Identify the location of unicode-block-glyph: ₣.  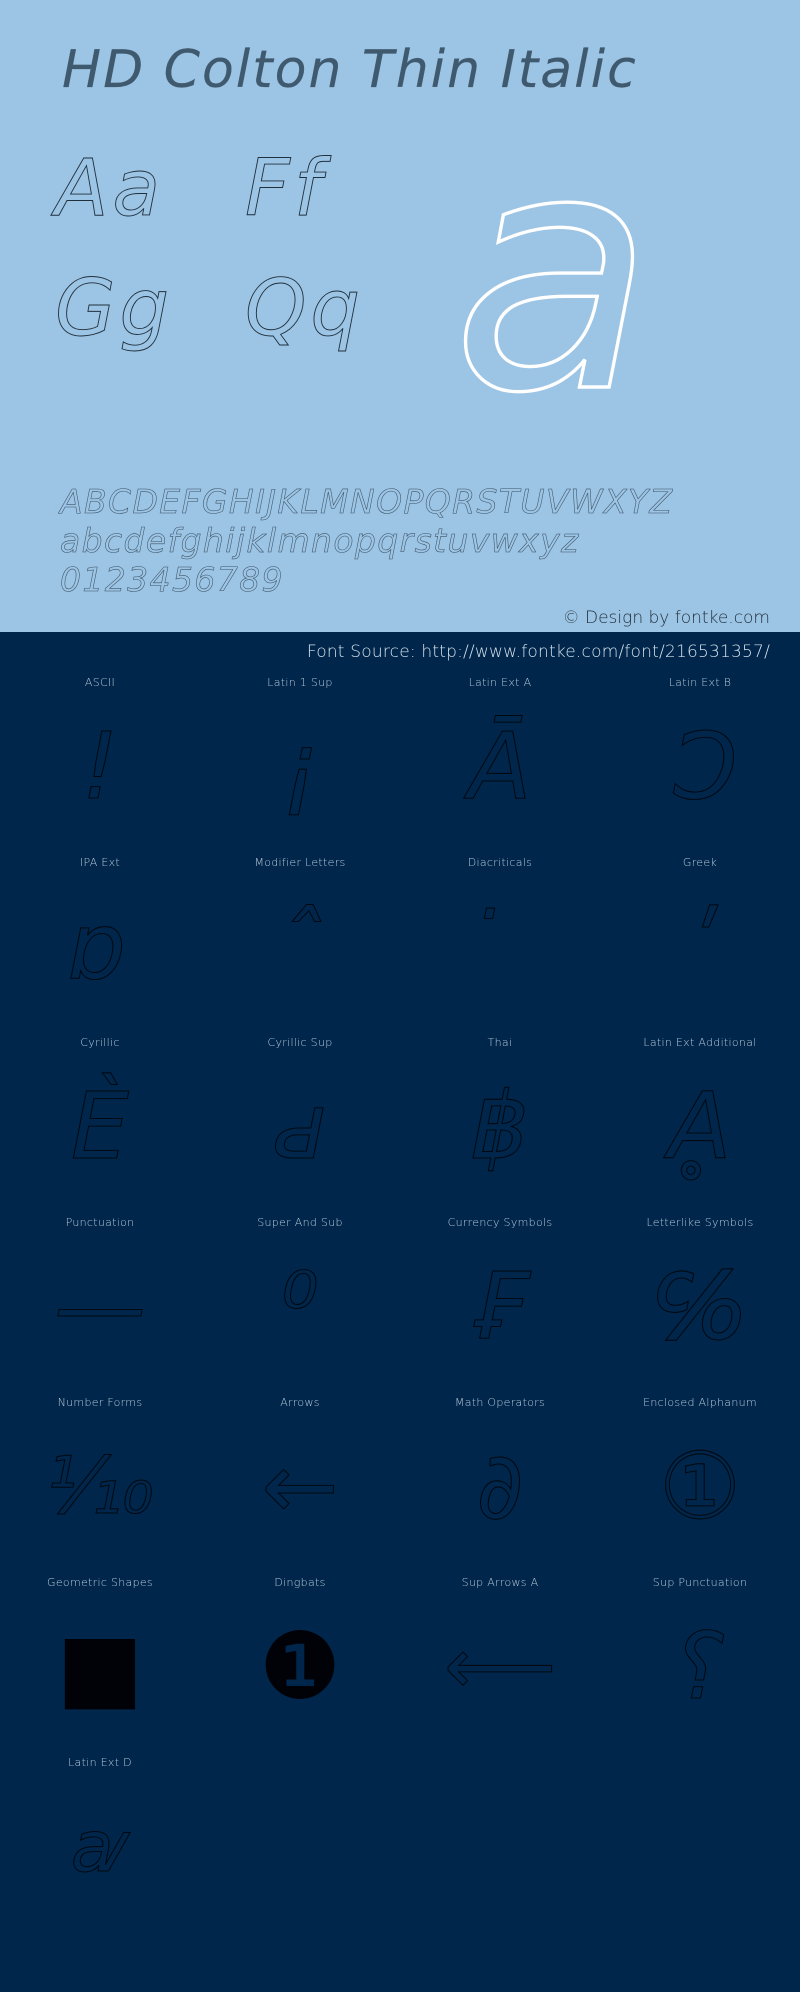
(500, 1306).